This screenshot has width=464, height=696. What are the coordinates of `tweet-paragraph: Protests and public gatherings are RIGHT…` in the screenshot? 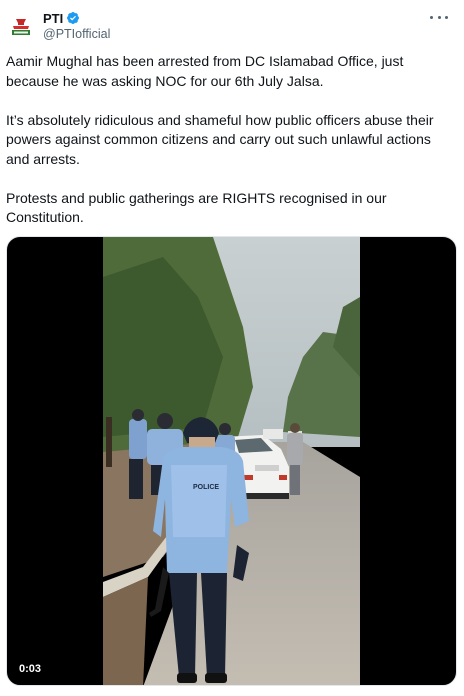 It's located at (196, 207).